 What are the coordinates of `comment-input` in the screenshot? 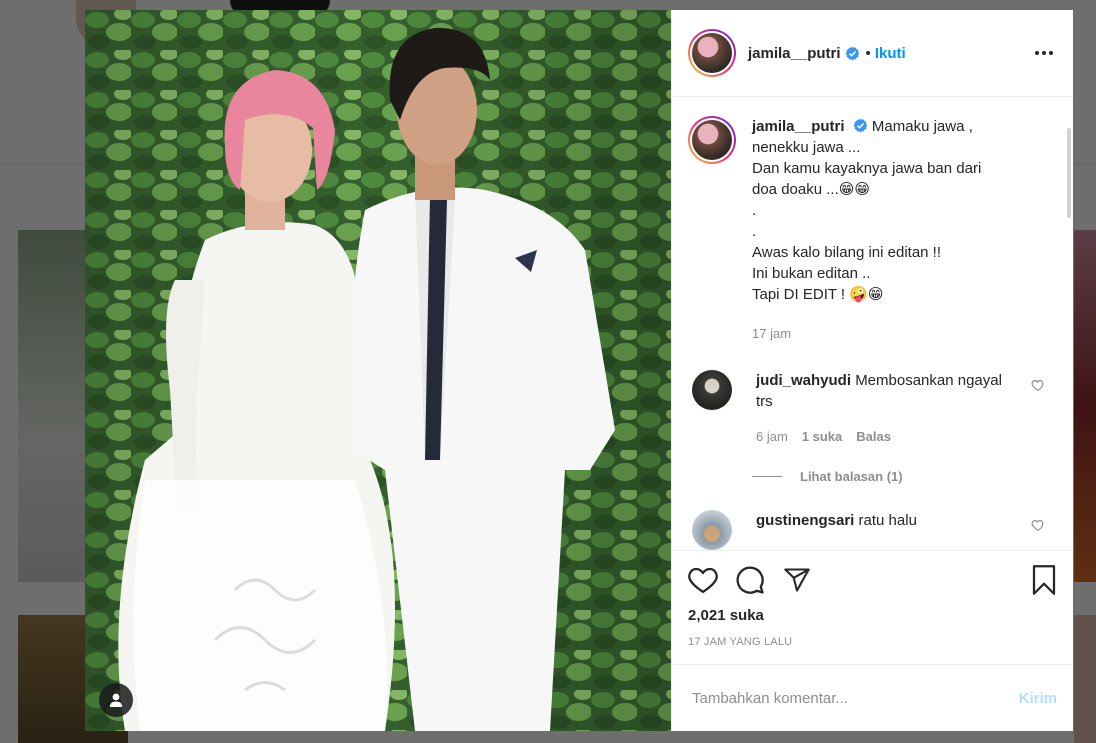 It's located at (855, 698).